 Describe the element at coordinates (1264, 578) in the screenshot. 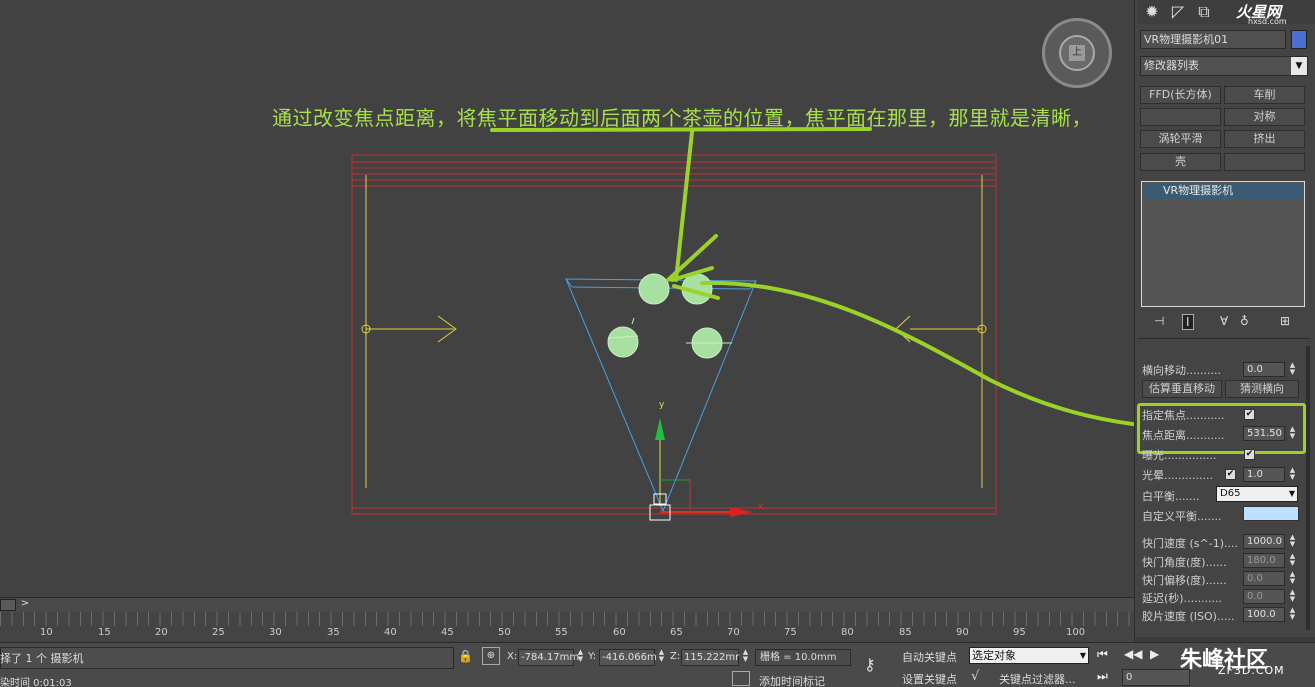

I see `shutter-offset-input: 0.0` at that location.